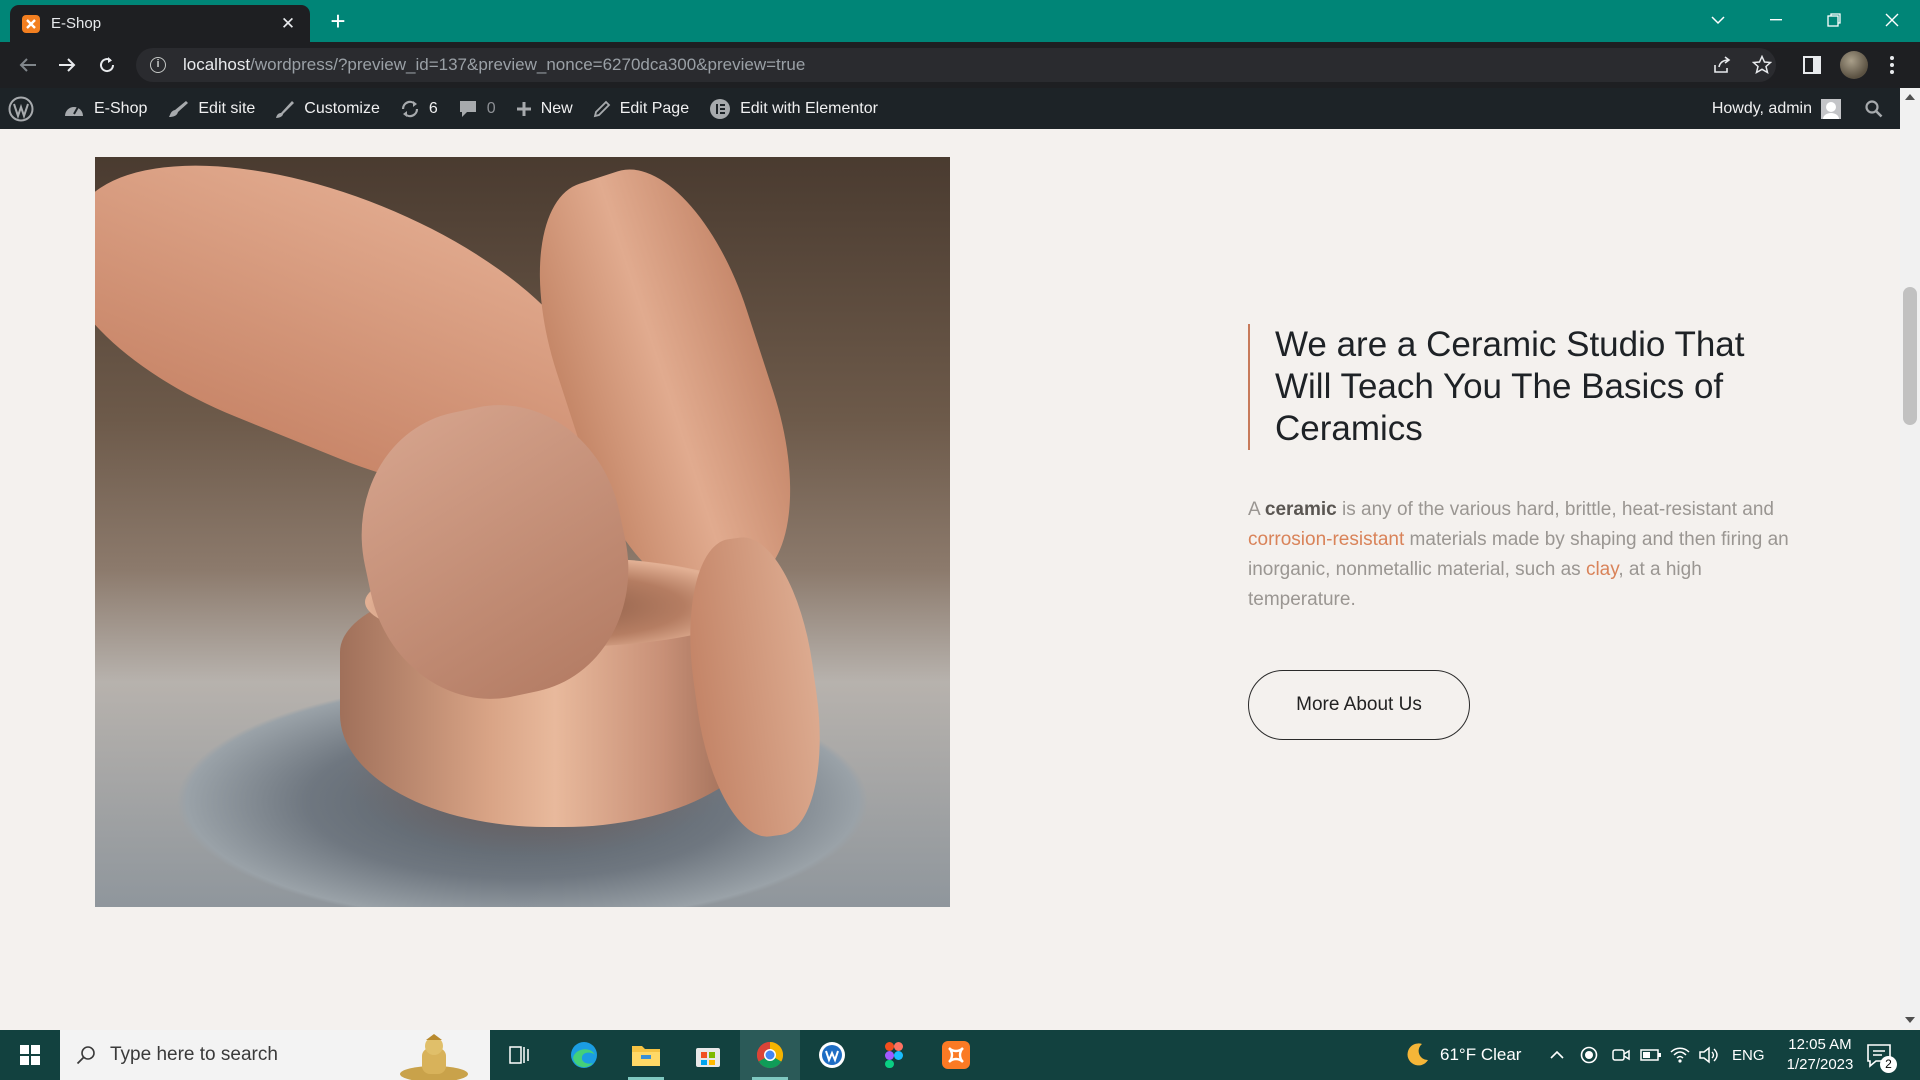  What do you see at coordinates (1359, 705) in the screenshot?
I see `more-about-us-button: More About Us` at bounding box center [1359, 705].